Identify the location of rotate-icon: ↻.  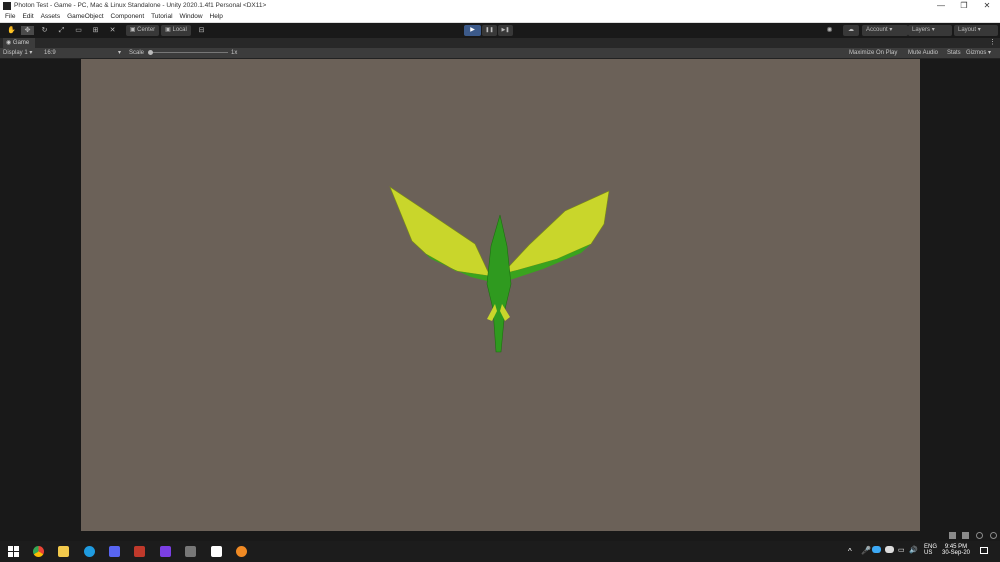
(44, 30).